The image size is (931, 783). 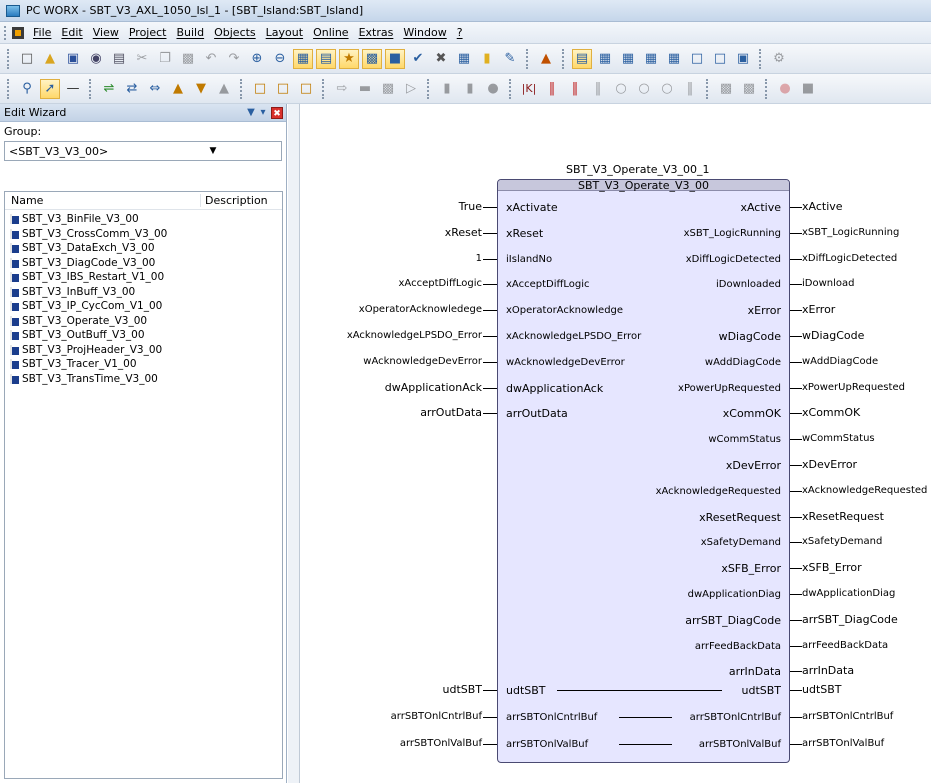 What do you see at coordinates (224, 89) in the screenshot?
I see `network-icon: ▲` at bounding box center [224, 89].